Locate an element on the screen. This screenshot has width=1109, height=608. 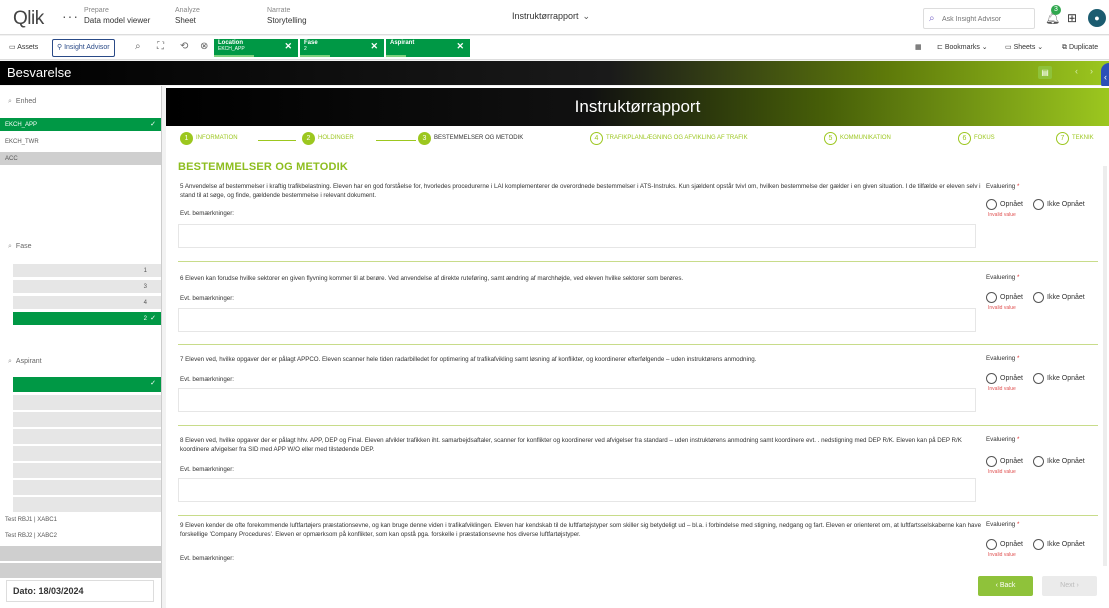
insight-advisor-button: ⚲ Insight Advisor is located at coordinates (83, 48).